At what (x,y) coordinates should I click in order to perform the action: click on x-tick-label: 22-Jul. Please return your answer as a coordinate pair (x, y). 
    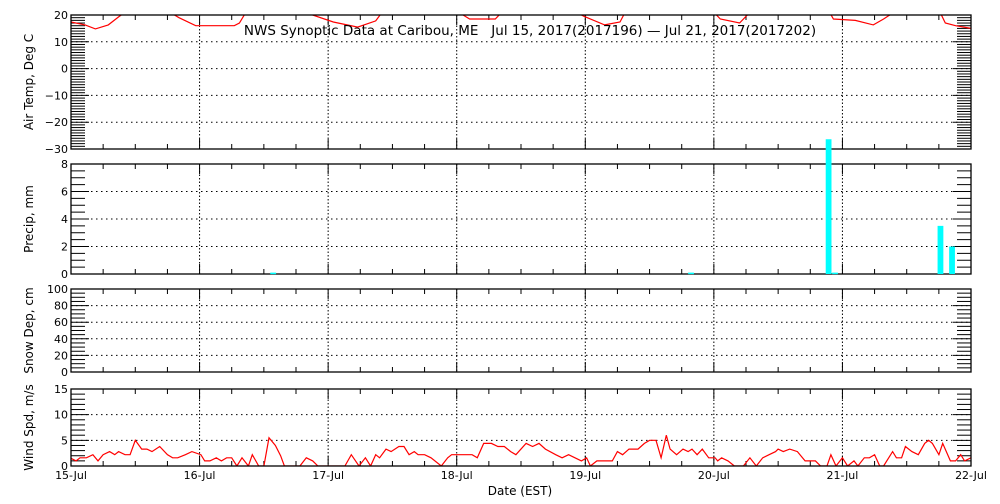
    Looking at the image, I should click on (971, 475).